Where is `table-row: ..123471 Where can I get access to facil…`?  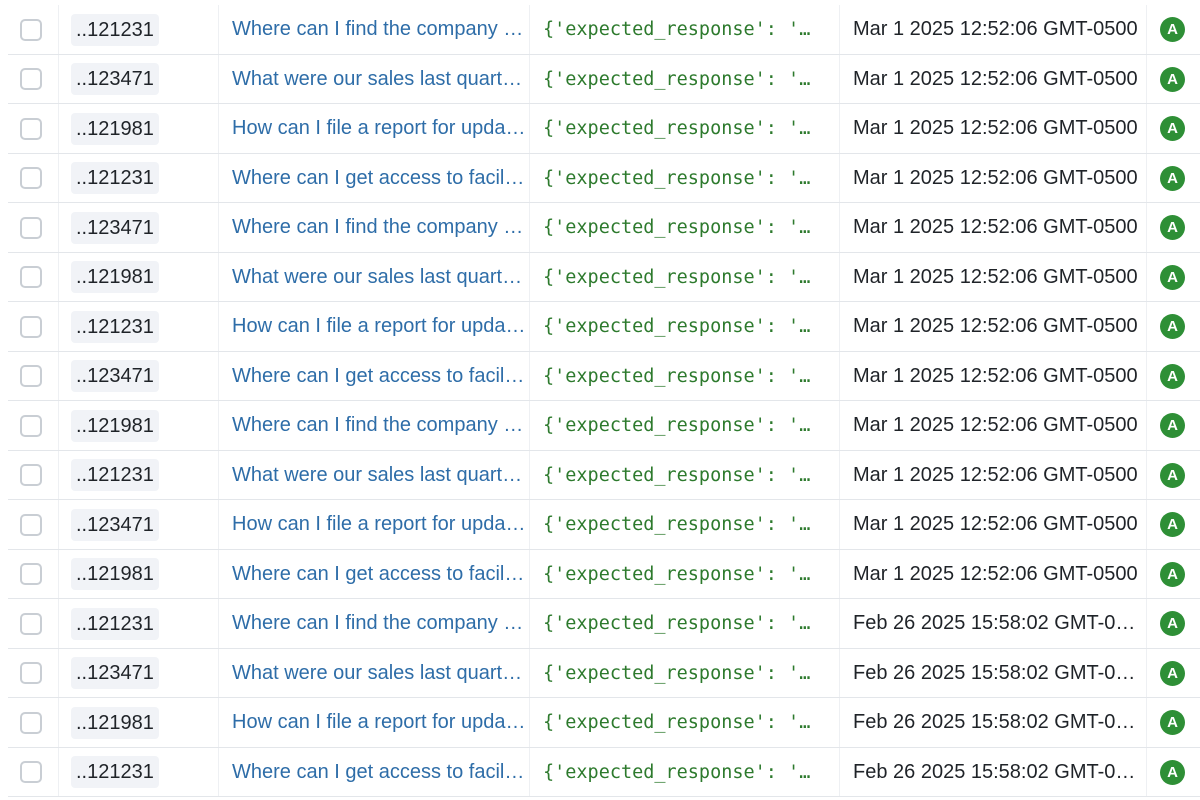
table-row: ..123471 Where can I get access to facil… is located at coordinates (600, 376).